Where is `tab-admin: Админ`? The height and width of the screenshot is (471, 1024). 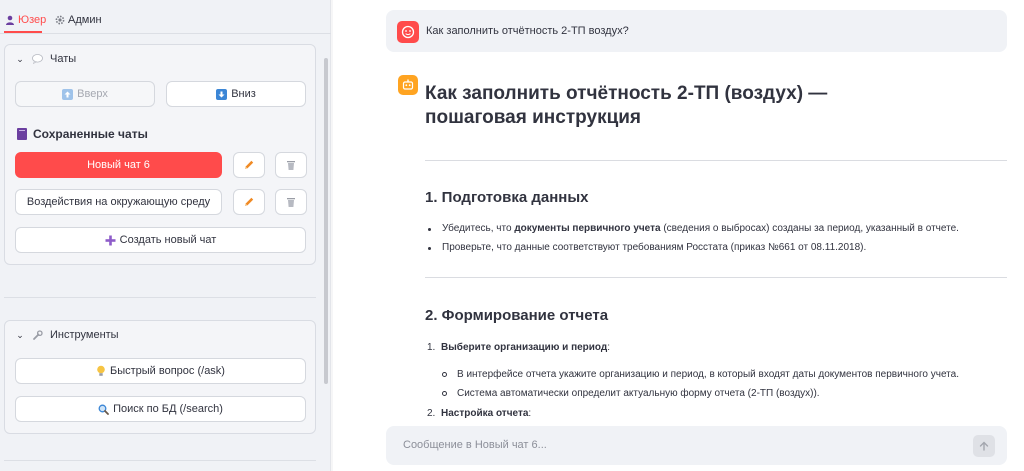
tab-admin: Админ is located at coordinates (78, 20).